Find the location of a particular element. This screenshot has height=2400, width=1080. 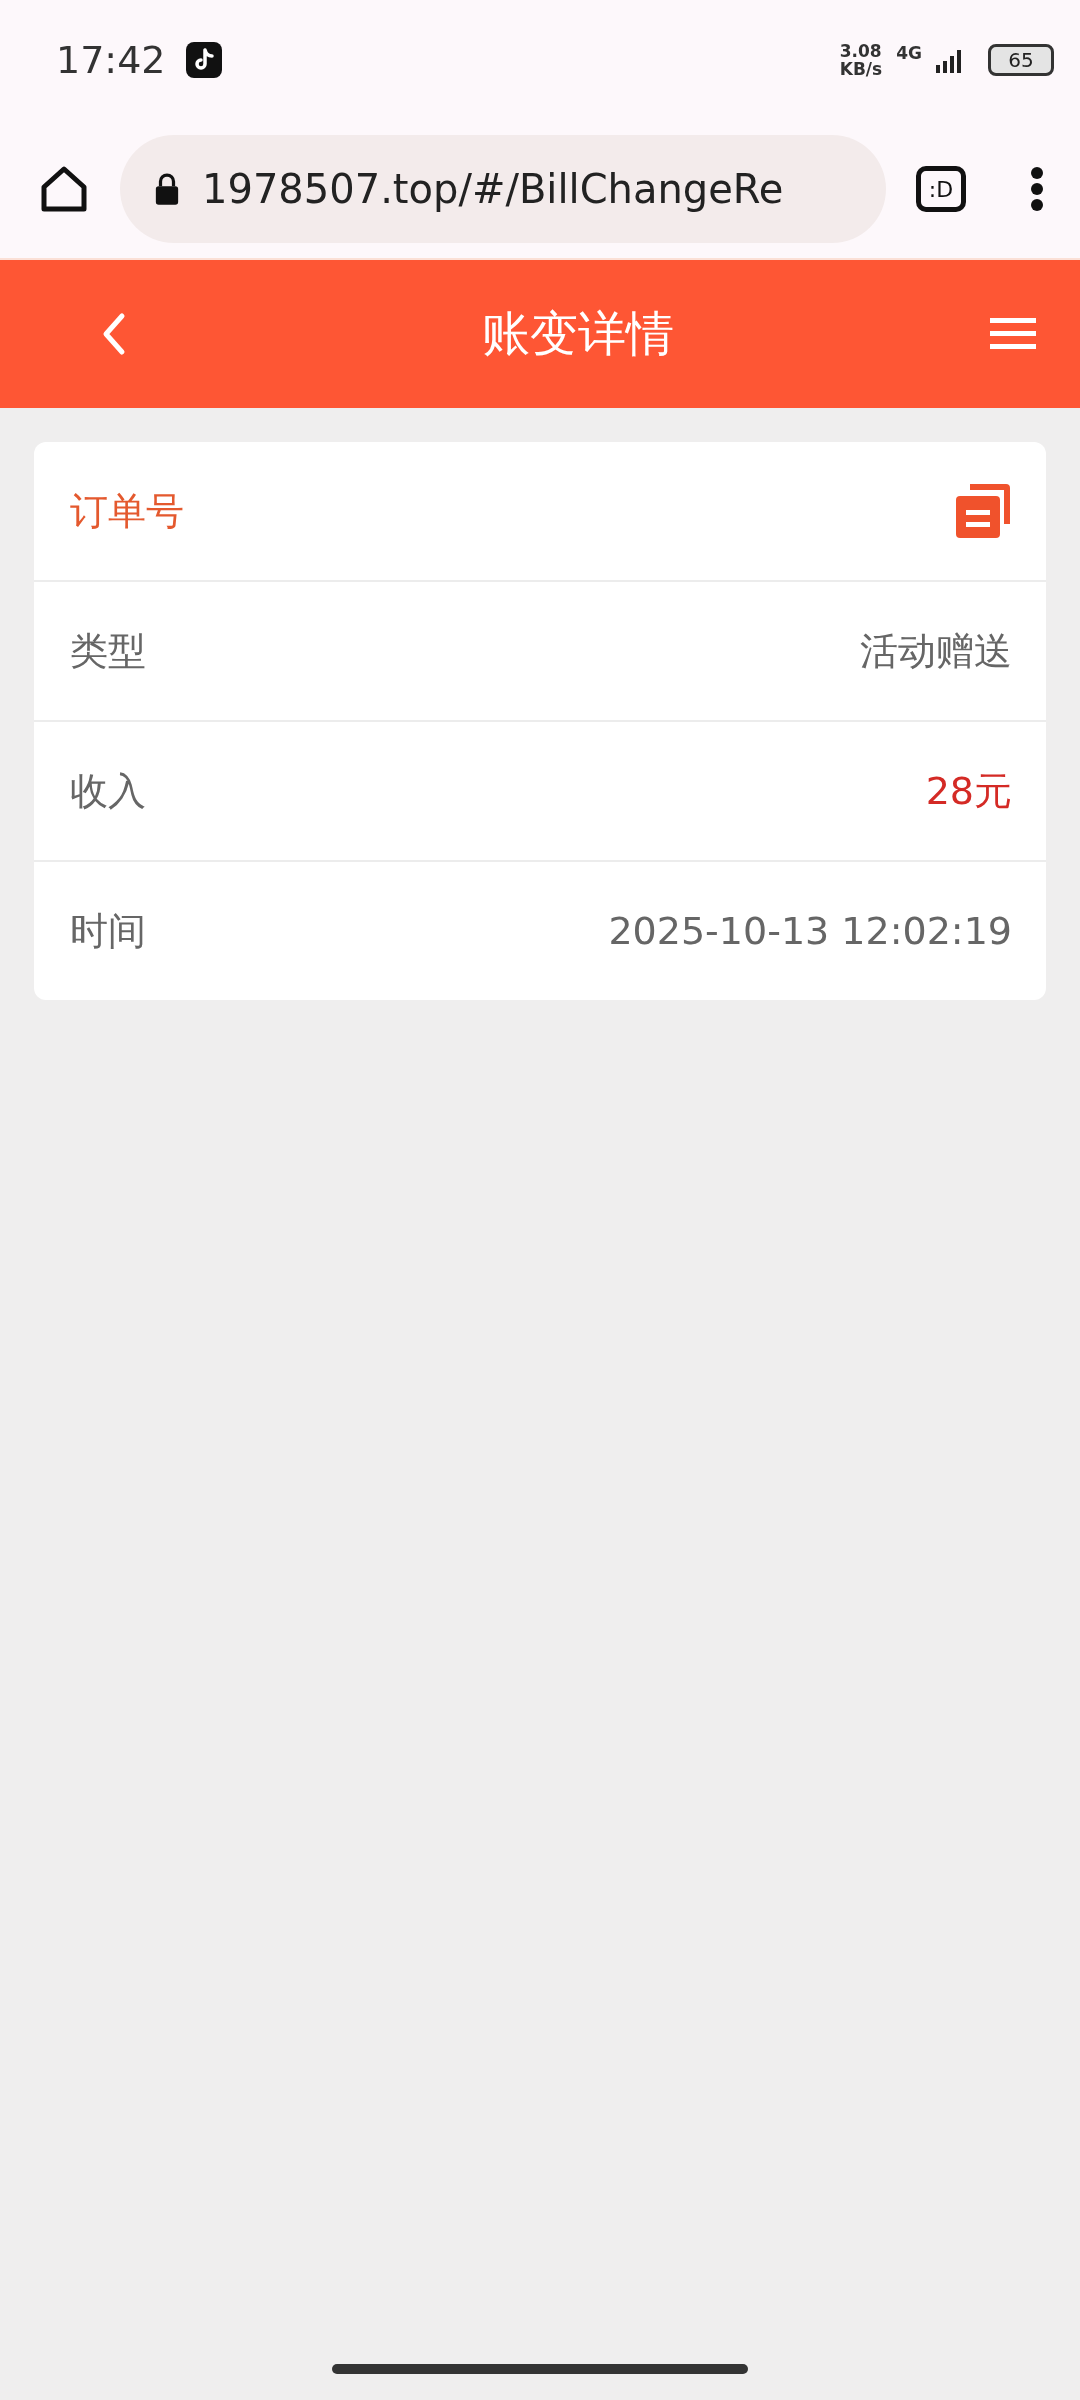

row-label: 收入 is located at coordinates (108, 791).